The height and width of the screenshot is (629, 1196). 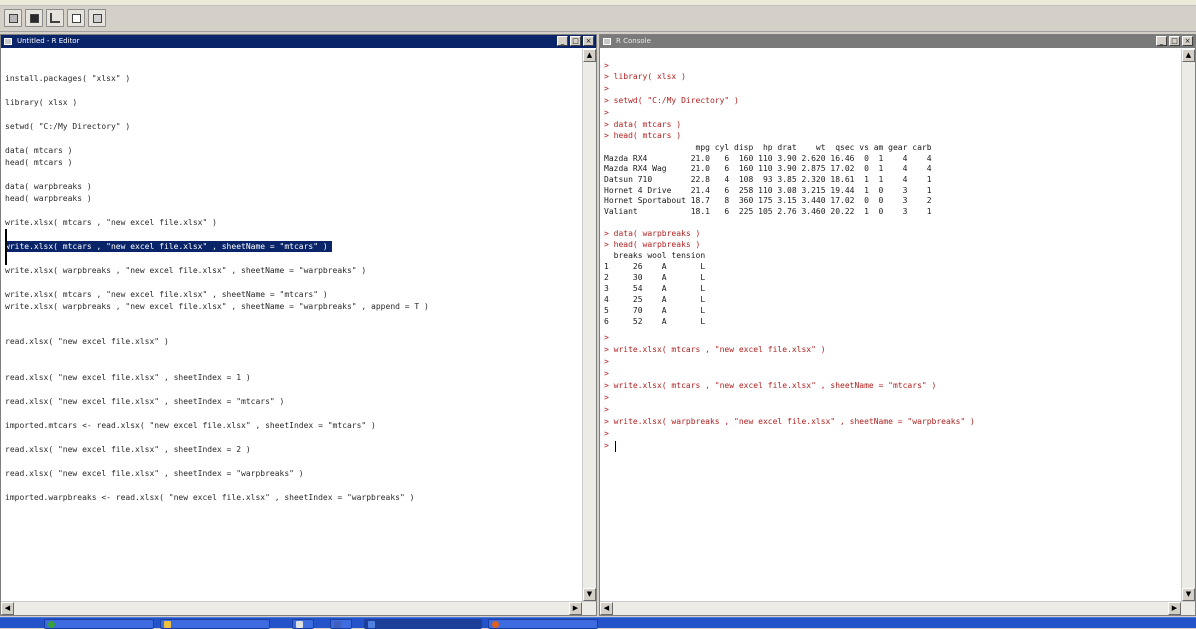 What do you see at coordinates (655, 321) in the screenshot?
I see `console-table-row: 6 52 A L` at bounding box center [655, 321].